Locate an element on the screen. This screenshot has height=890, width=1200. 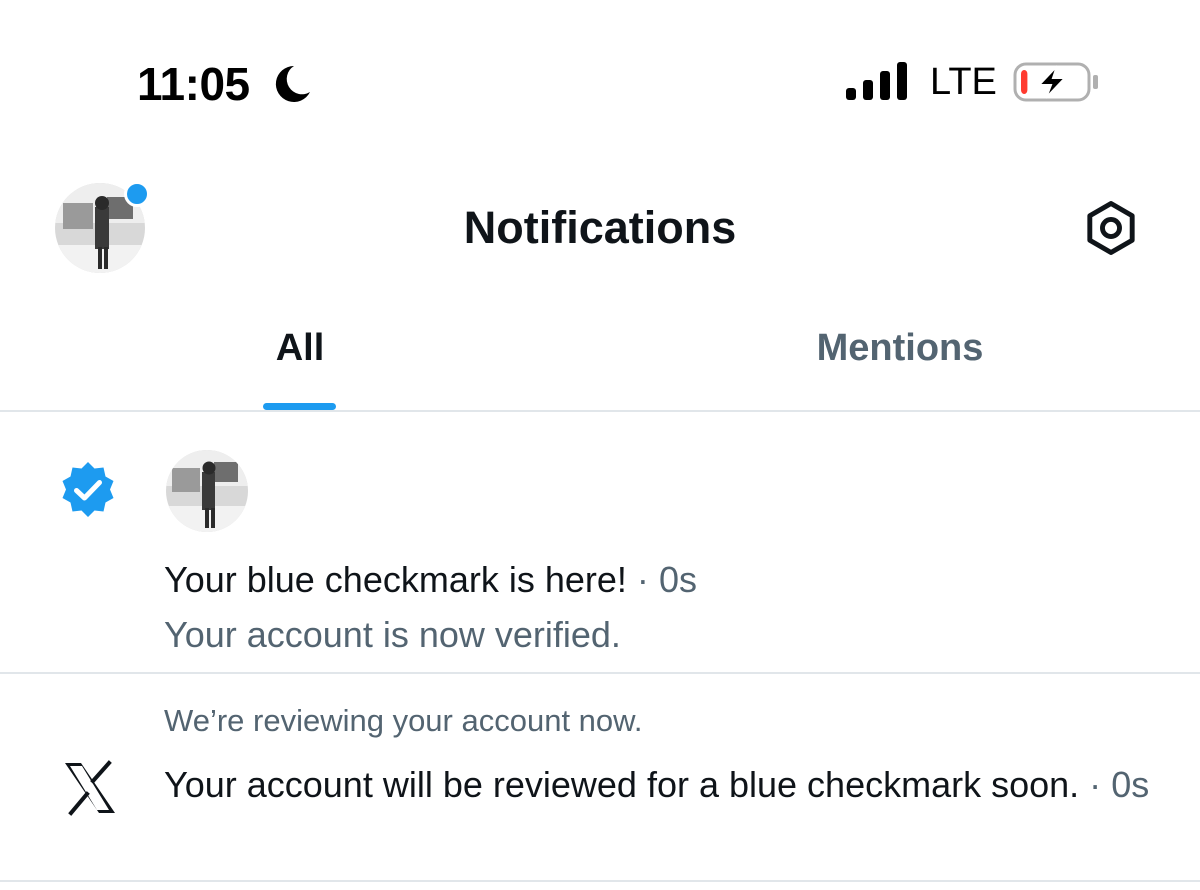
tab-mentions: Mentions is located at coordinates (900, 348).